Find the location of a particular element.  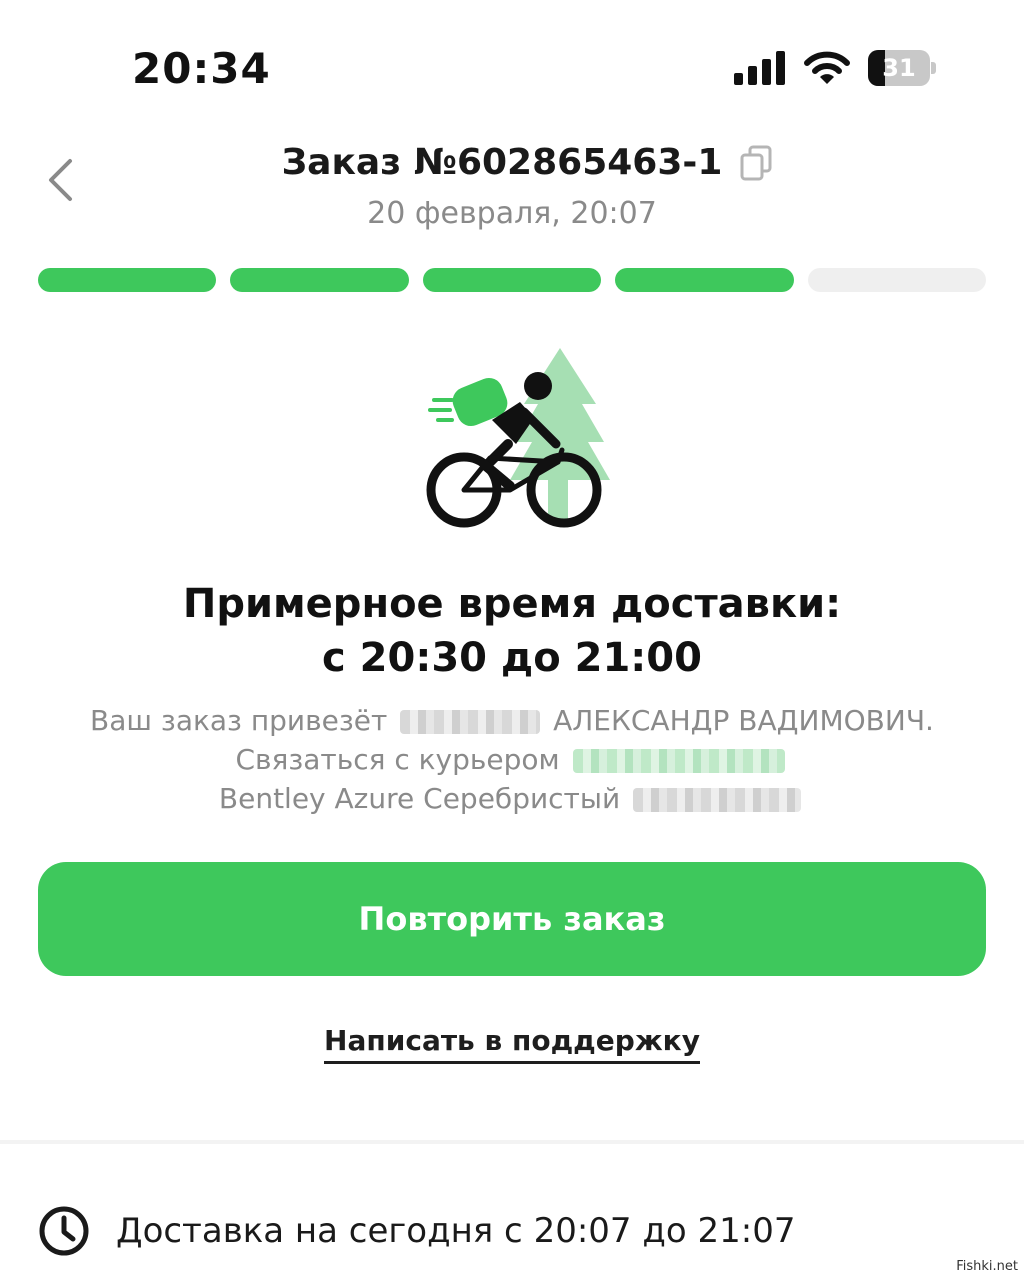

wifi-icon is located at coordinates (827, 67).